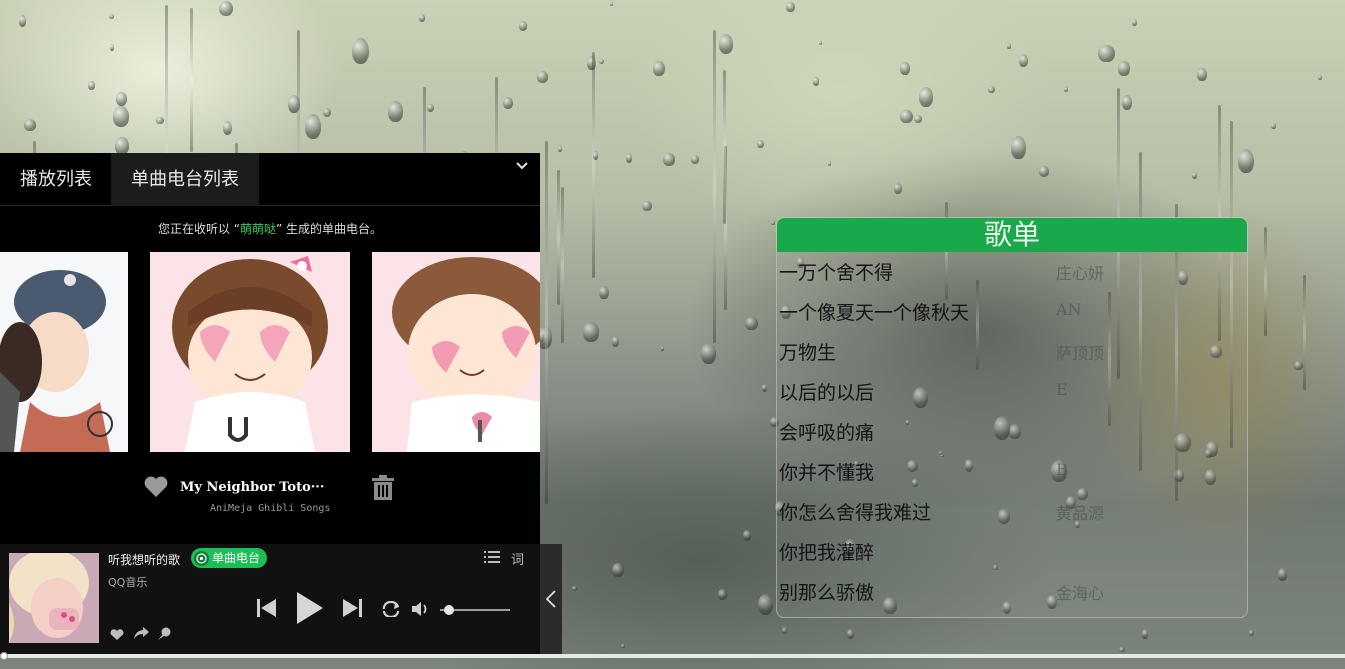  I want to click on now-playing-thumbnail, so click(54, 598).